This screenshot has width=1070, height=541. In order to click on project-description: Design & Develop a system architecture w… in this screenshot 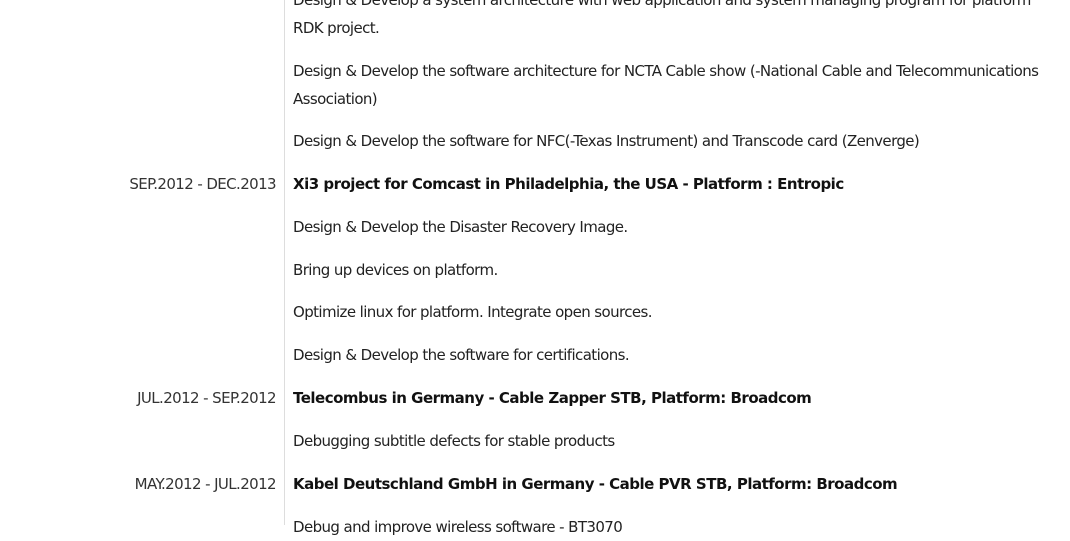, I will do `click(662, 18)`.